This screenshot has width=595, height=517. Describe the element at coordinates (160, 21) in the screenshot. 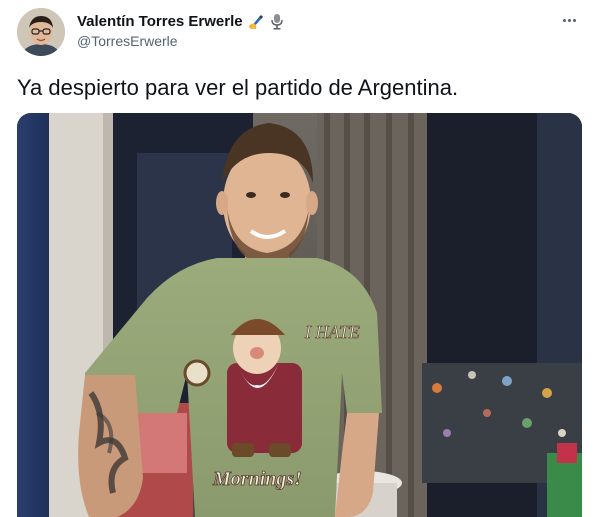

I see `author-display-name: Valentín Torres Erwerle` at that location.